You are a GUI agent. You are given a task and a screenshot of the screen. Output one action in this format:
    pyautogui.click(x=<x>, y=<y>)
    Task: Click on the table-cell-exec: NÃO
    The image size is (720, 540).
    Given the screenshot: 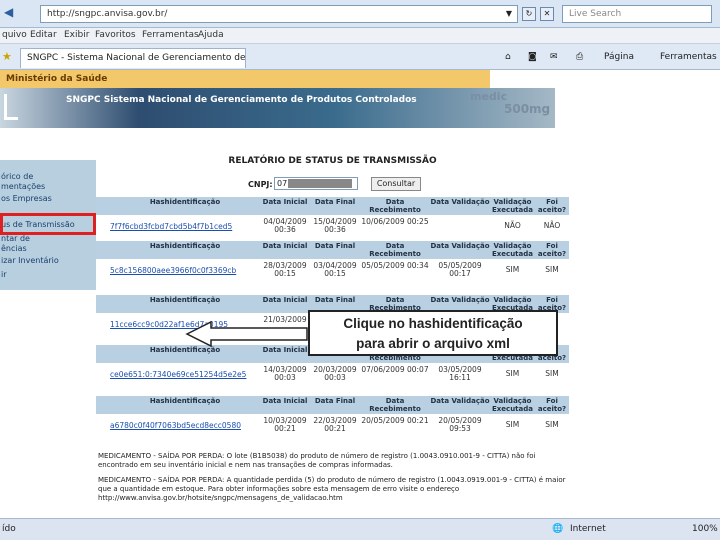 What is the action you would take?
    pyautogui.click(x=512, y=225)
    